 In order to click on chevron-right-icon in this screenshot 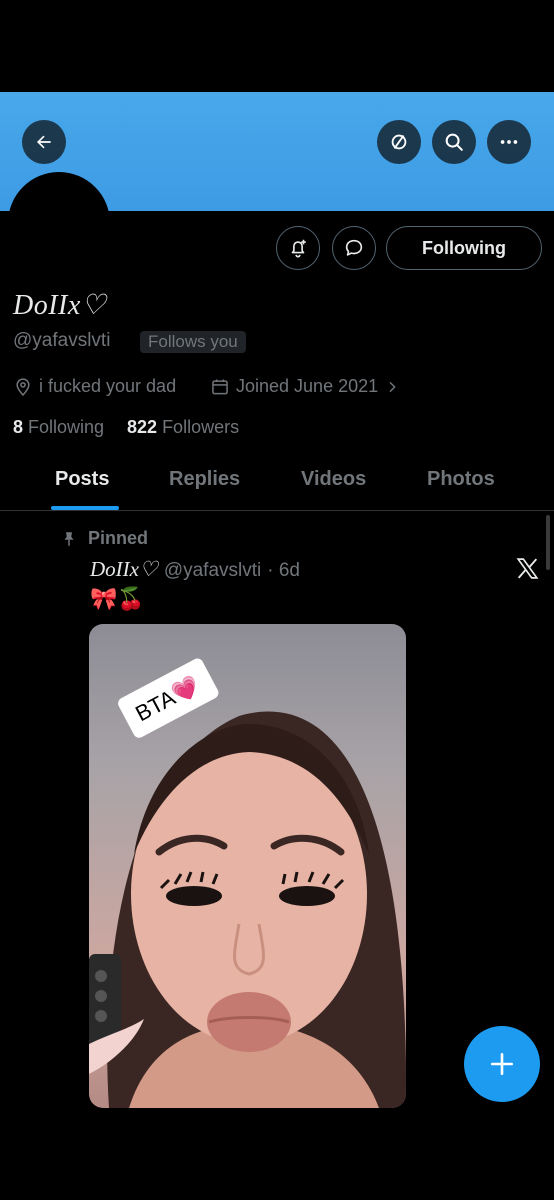, I will do `click(392, 386)`.